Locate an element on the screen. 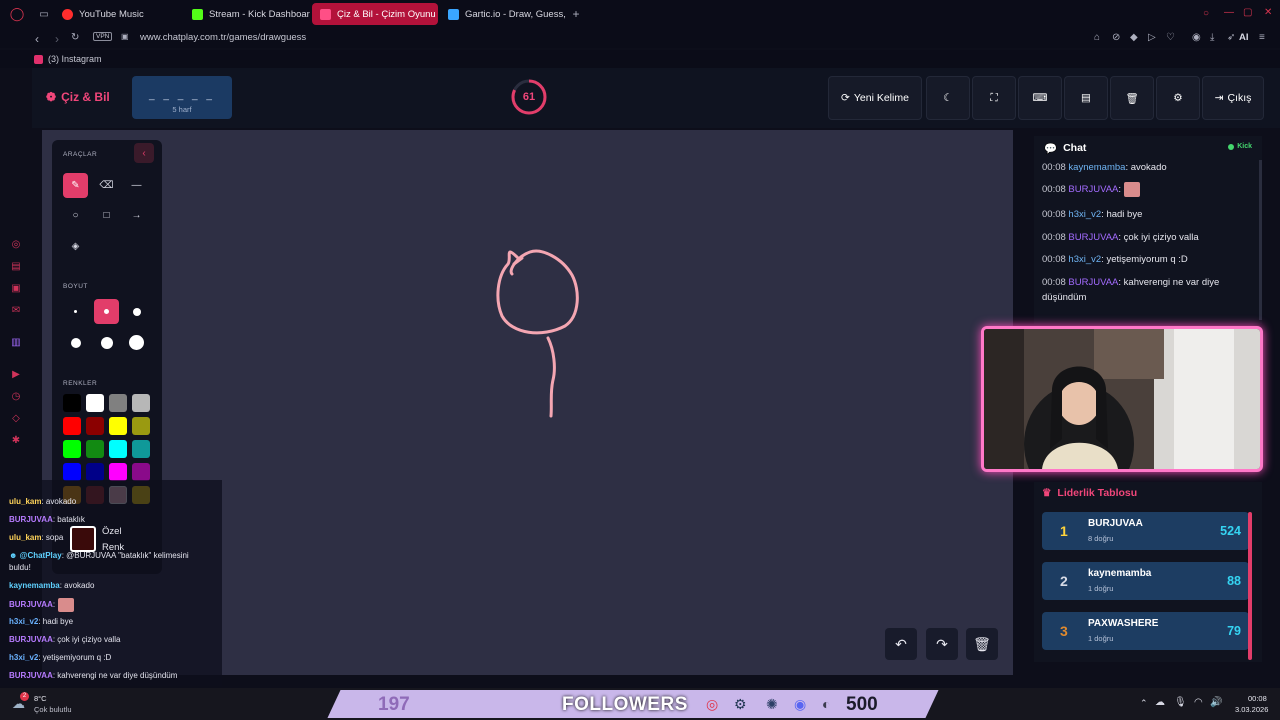  tab-gartic: Gartic.io - Draw, Guess, W is located at coordinates (503, 14).